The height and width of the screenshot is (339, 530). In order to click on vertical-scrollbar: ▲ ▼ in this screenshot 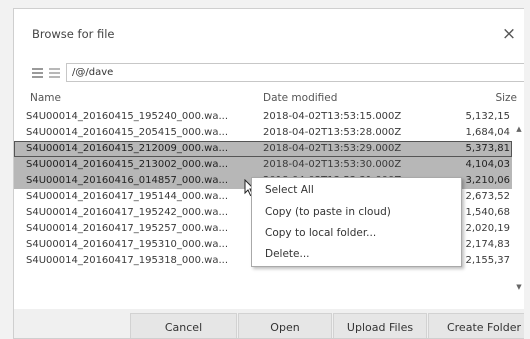, I will do `click(519, 206)`.